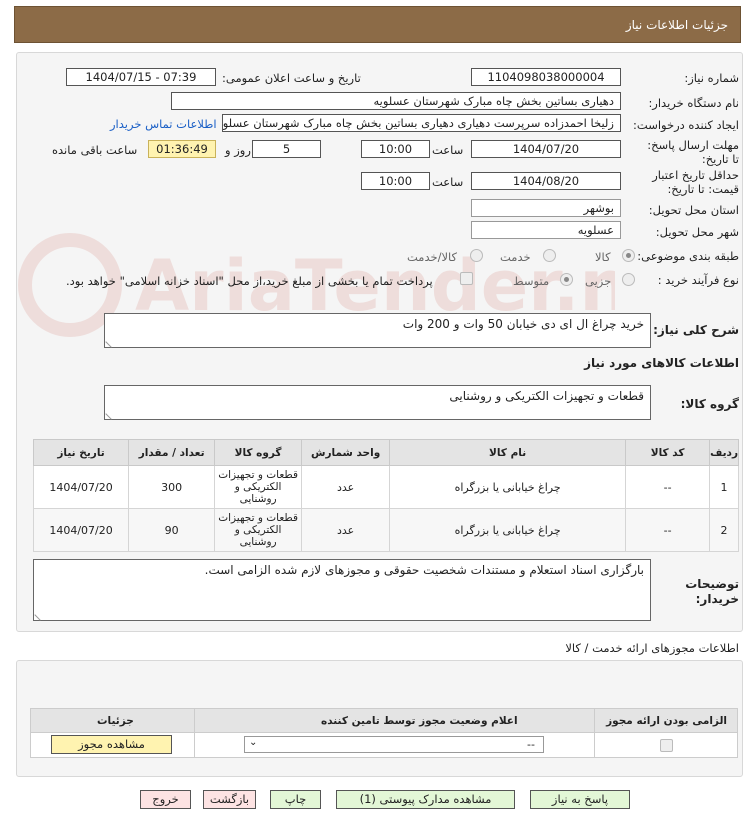 This screenshot has height=825, width=755. What do you see at coordinates (286, 149) in the screenshot?
I see `days-field: 5` at bounding box center [286, 149].